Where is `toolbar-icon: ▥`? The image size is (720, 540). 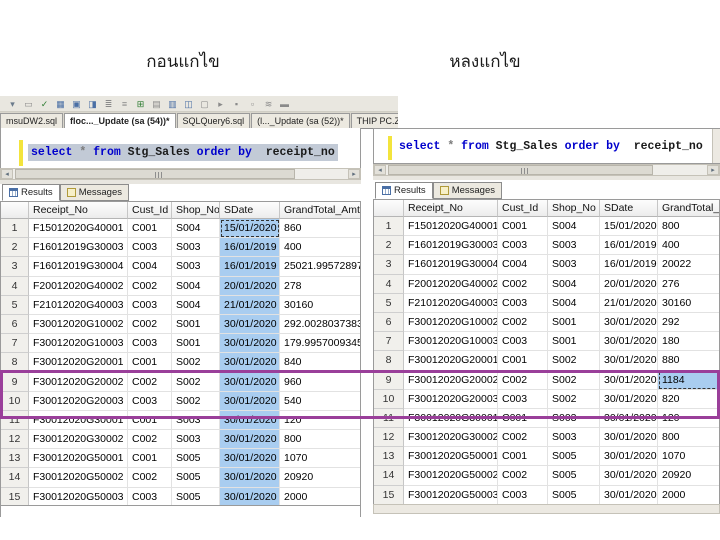 toolbar-icon: ▥ is located at coordinates (172, 104).